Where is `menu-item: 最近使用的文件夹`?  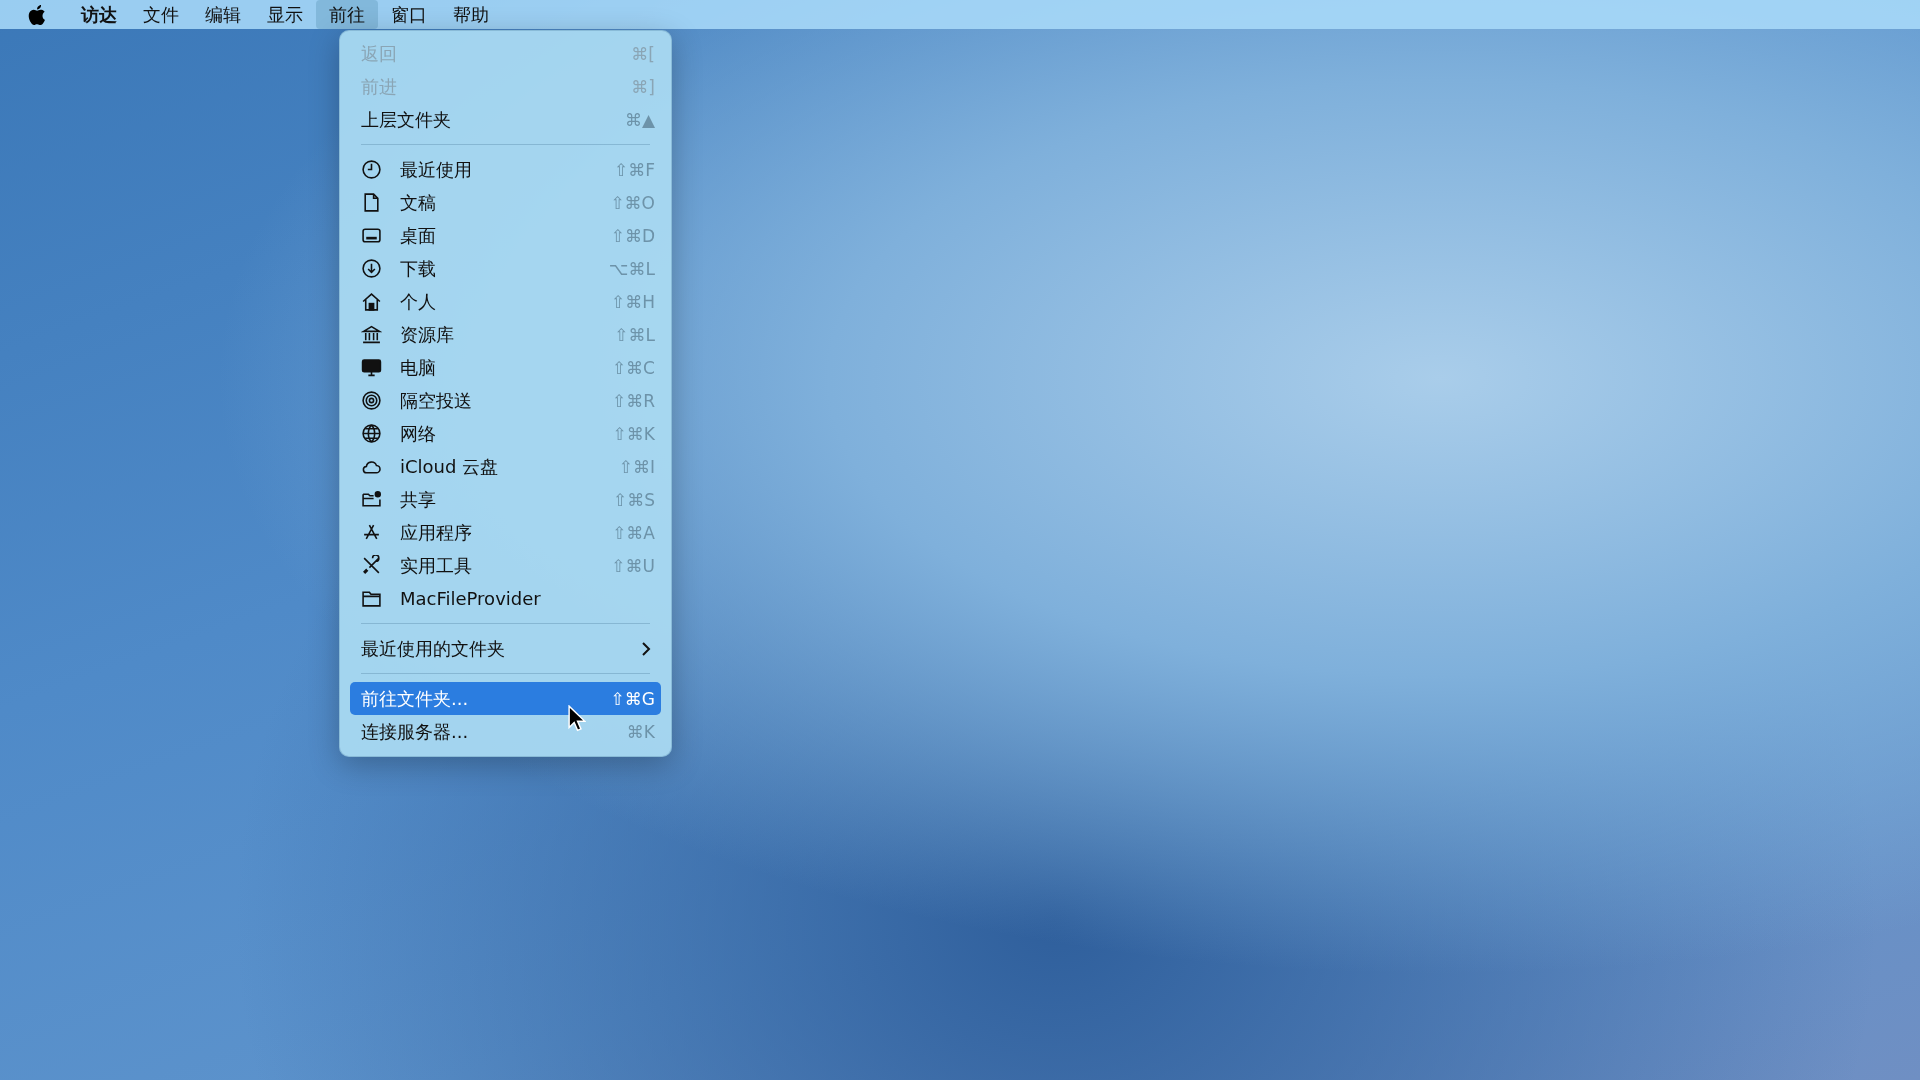 menu-item: 最近使用的文件夹 is located at coordinates (505, 648).